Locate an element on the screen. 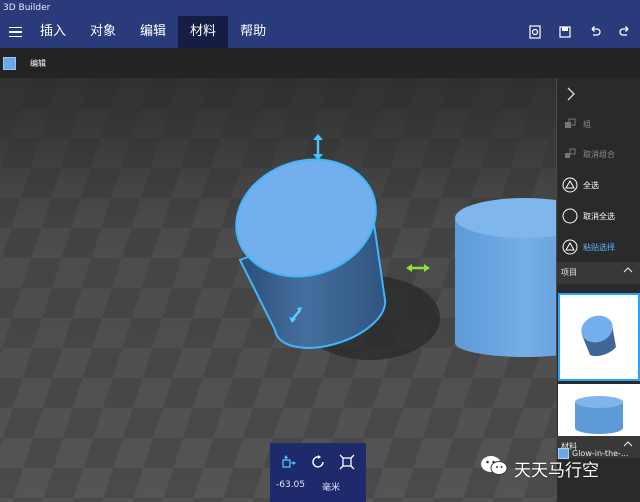 This screenshot has width=640, height=502. save-icon is located at coordinates (565, 32).